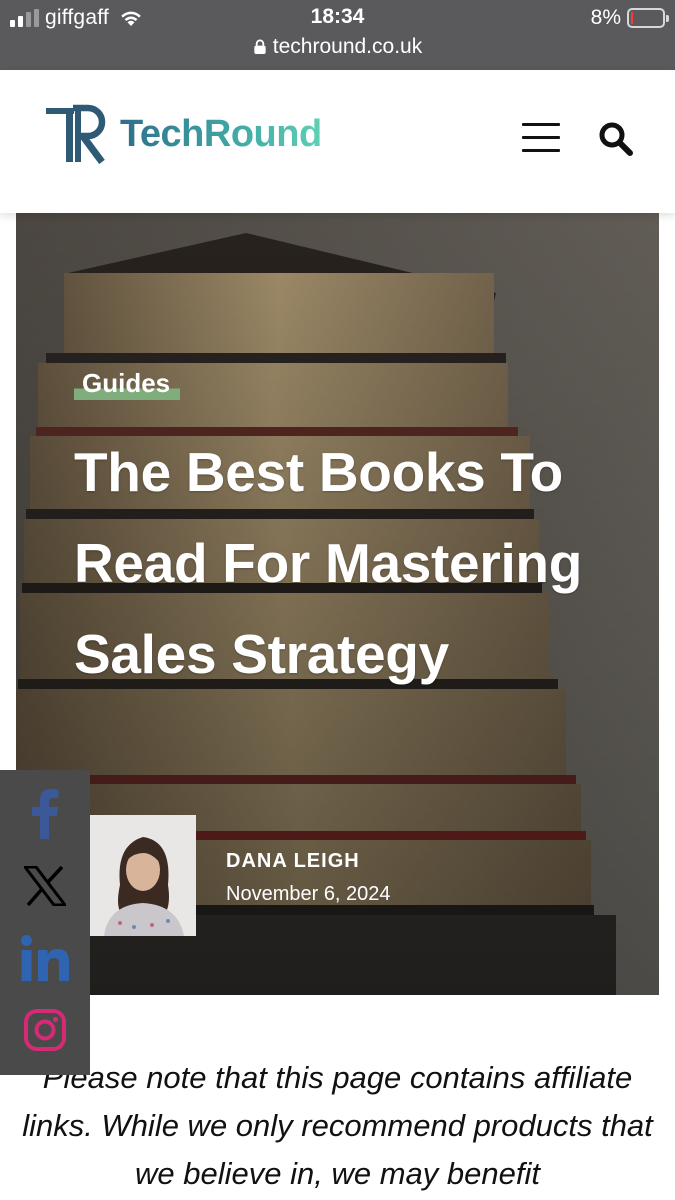  I want to click on publish-date: November 6, 2024, so click(308, 894).